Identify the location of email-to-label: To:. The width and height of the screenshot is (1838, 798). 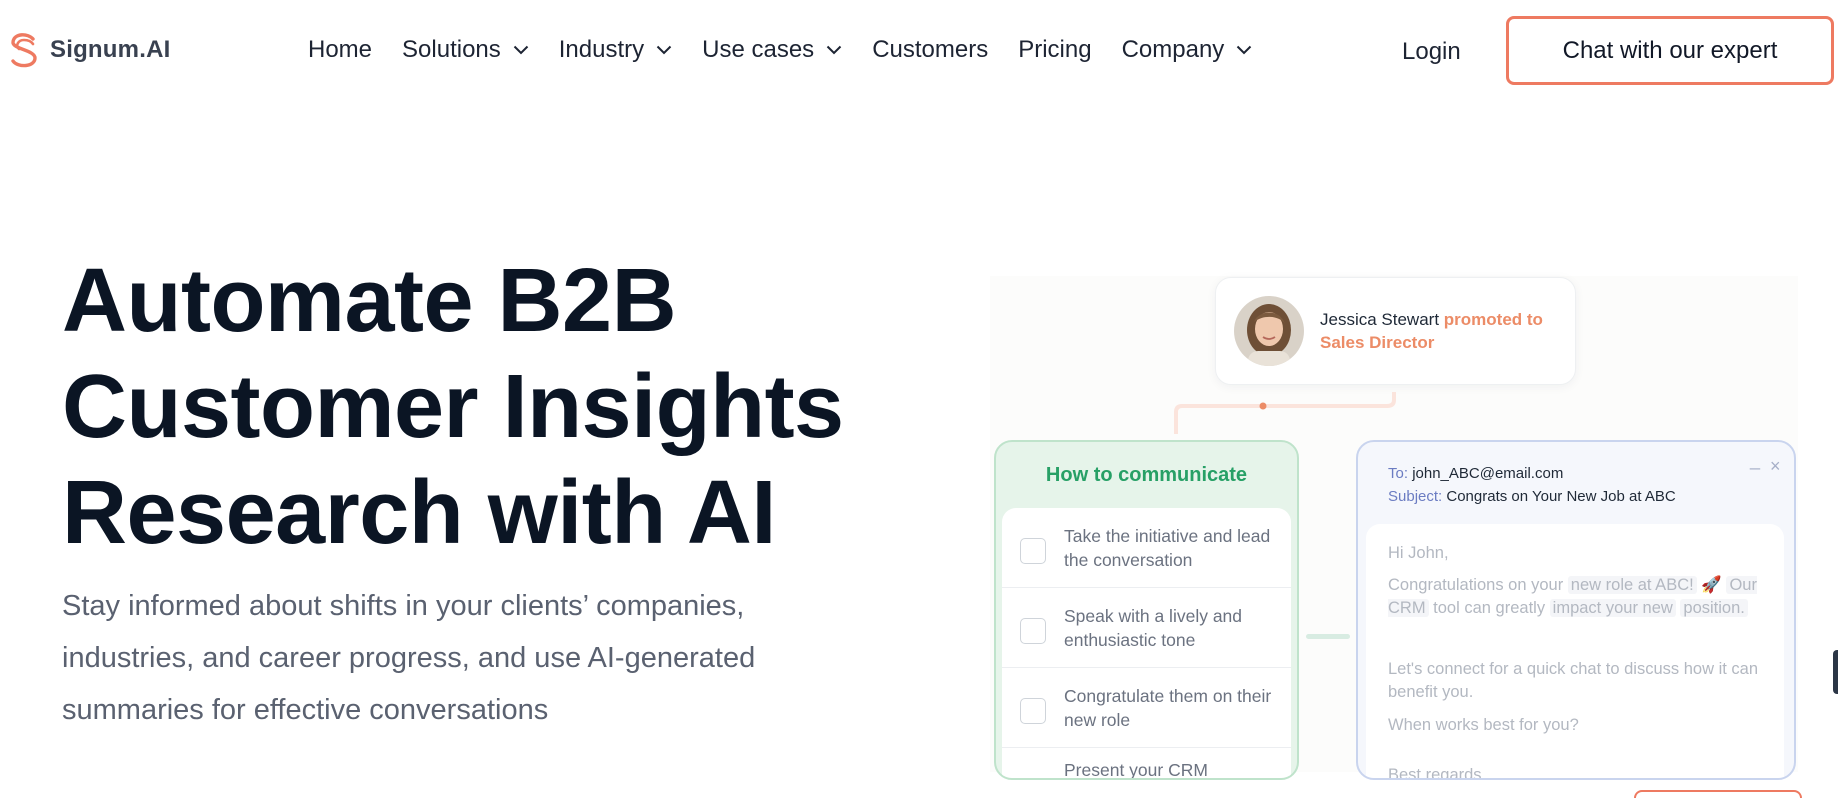
(1398, 473).